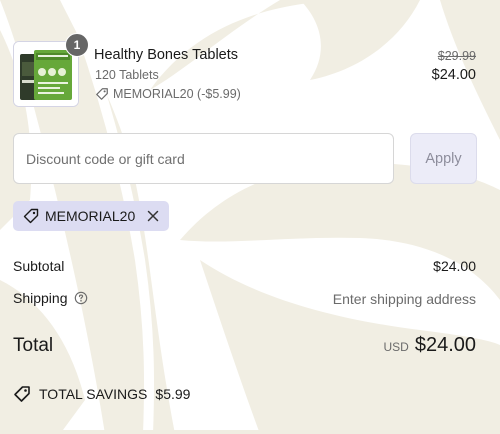 The width and height of the screenshot is (500, 434). I want to click on total-amount: $24.00, so click(445, 345).